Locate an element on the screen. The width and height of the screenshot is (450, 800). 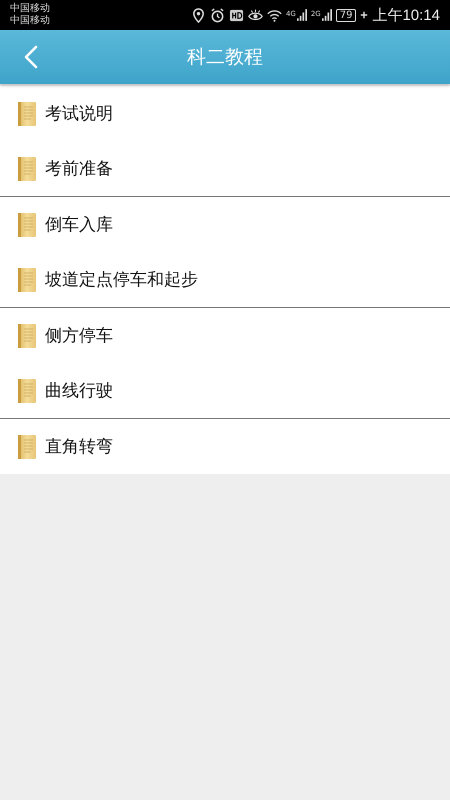
charging-icon is located at coordinates (364, 15).